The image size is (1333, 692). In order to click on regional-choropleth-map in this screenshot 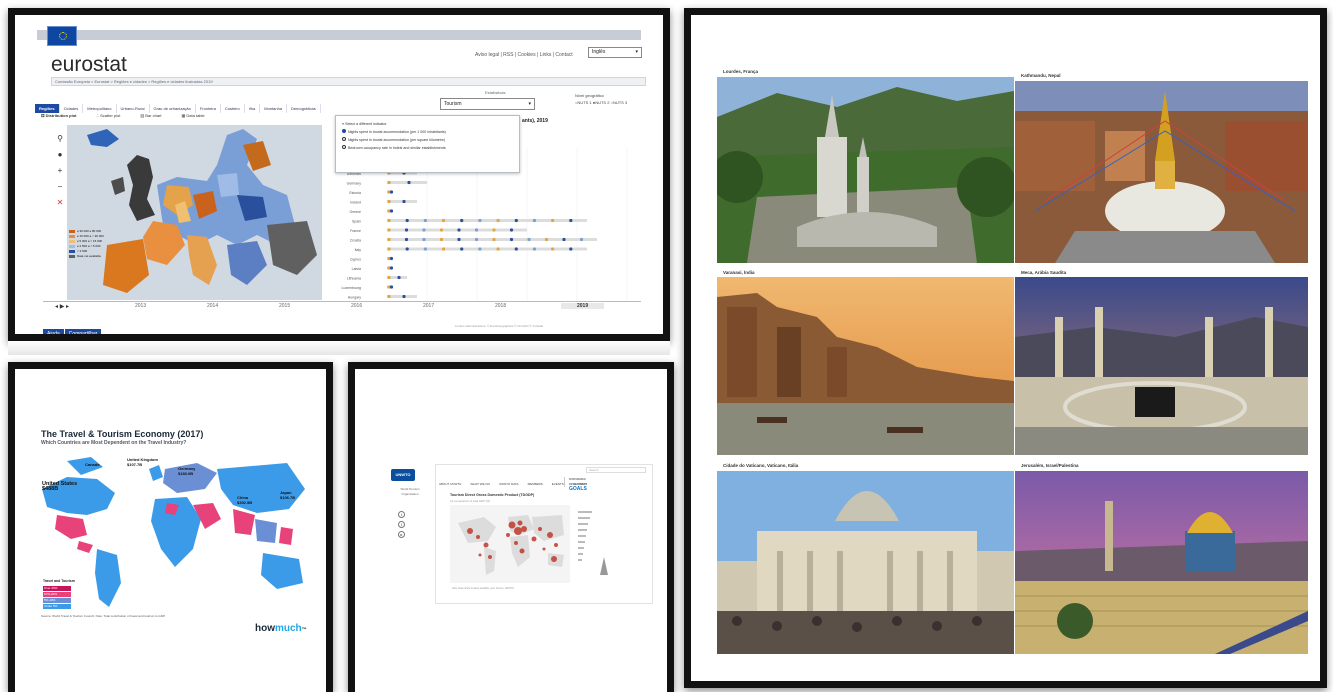, I will do `click(194, 212)`.